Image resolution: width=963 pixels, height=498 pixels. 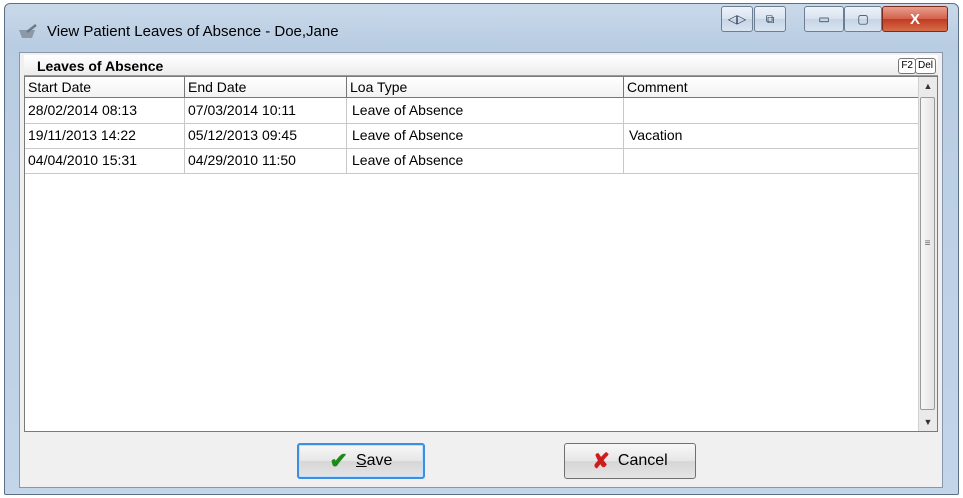 I want to click on cancel-button: ✘ Cancel, so click(x=630, y=461).